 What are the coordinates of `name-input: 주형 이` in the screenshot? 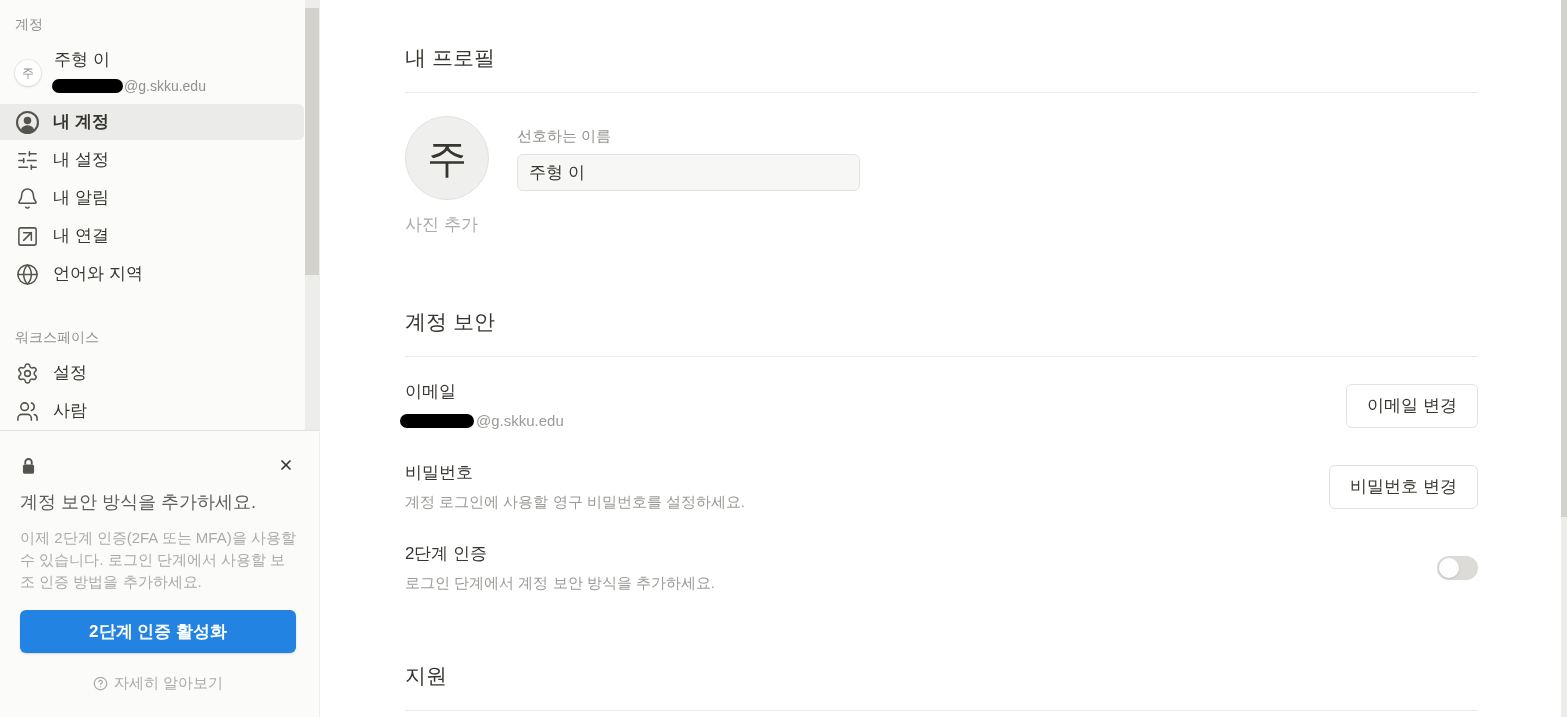 It's located at (688, 172).